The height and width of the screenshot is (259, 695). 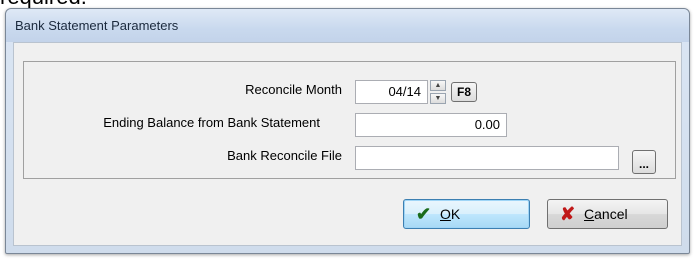 What do you see at coordinates (211, 122) in the screenshot?
I see `ending-balance-label: Ending Balance from Bank Statement` at bounding box center [211, 122].